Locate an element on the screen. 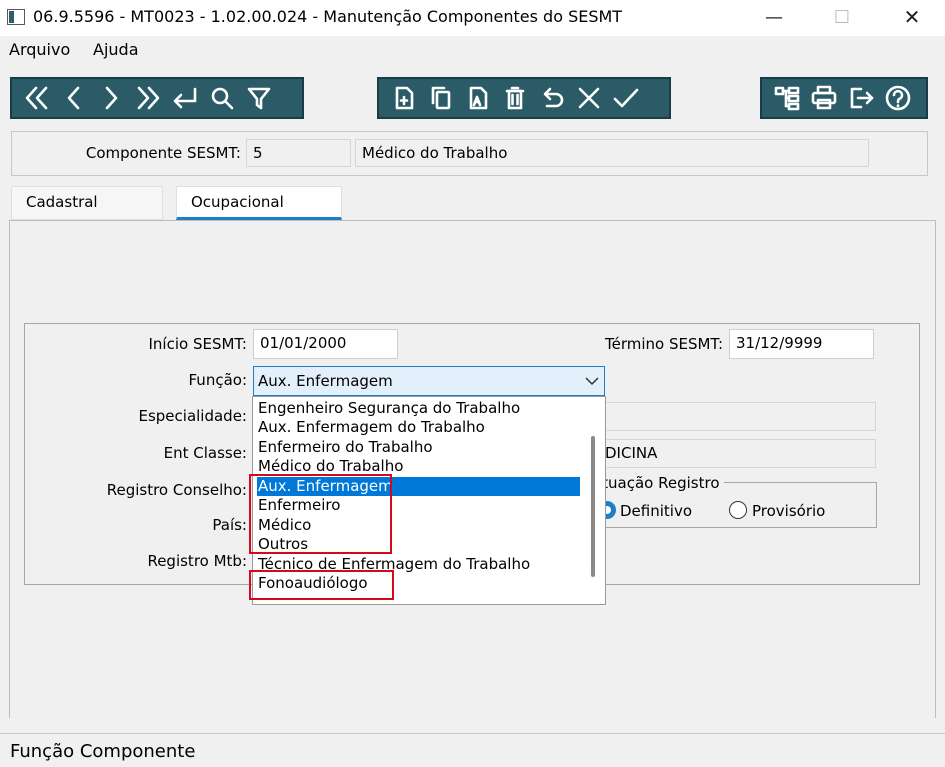 The height and width of the screenshot is (767, 945). new-record-icon is located at coordinates (403, 98).